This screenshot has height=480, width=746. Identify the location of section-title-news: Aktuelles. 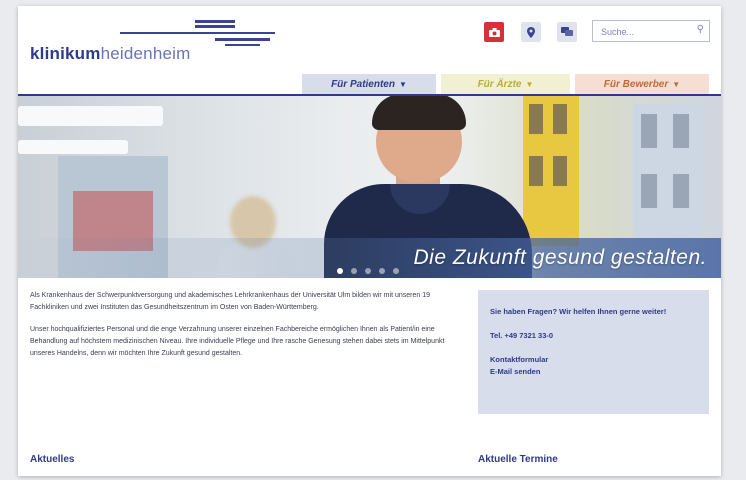
(52, 459).